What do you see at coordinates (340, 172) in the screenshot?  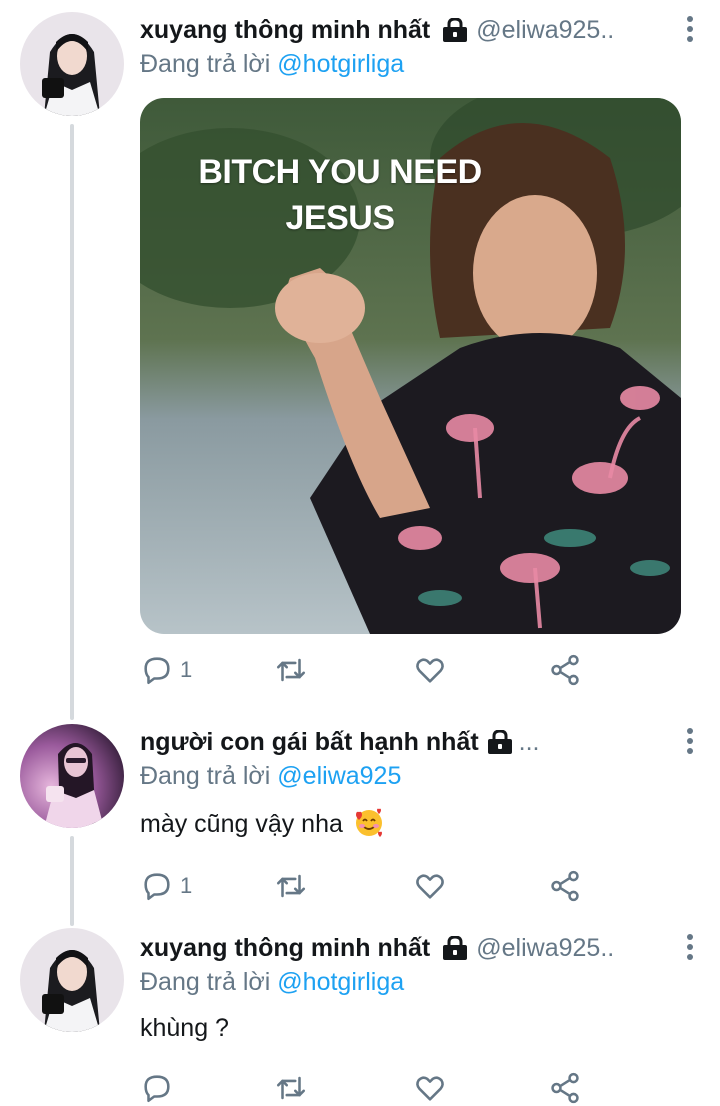 I see `meme-caption-line1: BITCH YOU NEED` at bounding box center [340, 172].